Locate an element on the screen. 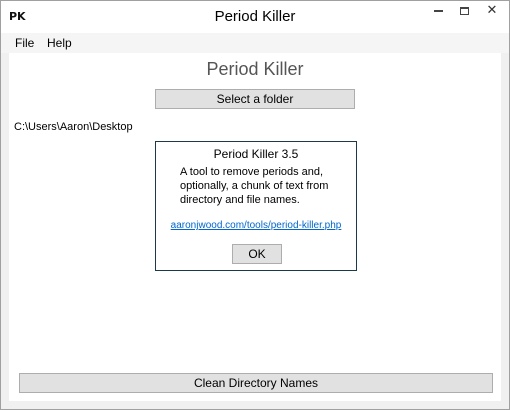 The width and height of the screenshot is (510, 410). about-link: aaronjwood.com/tools/period-killer.php is located at coordinates (256, 225).